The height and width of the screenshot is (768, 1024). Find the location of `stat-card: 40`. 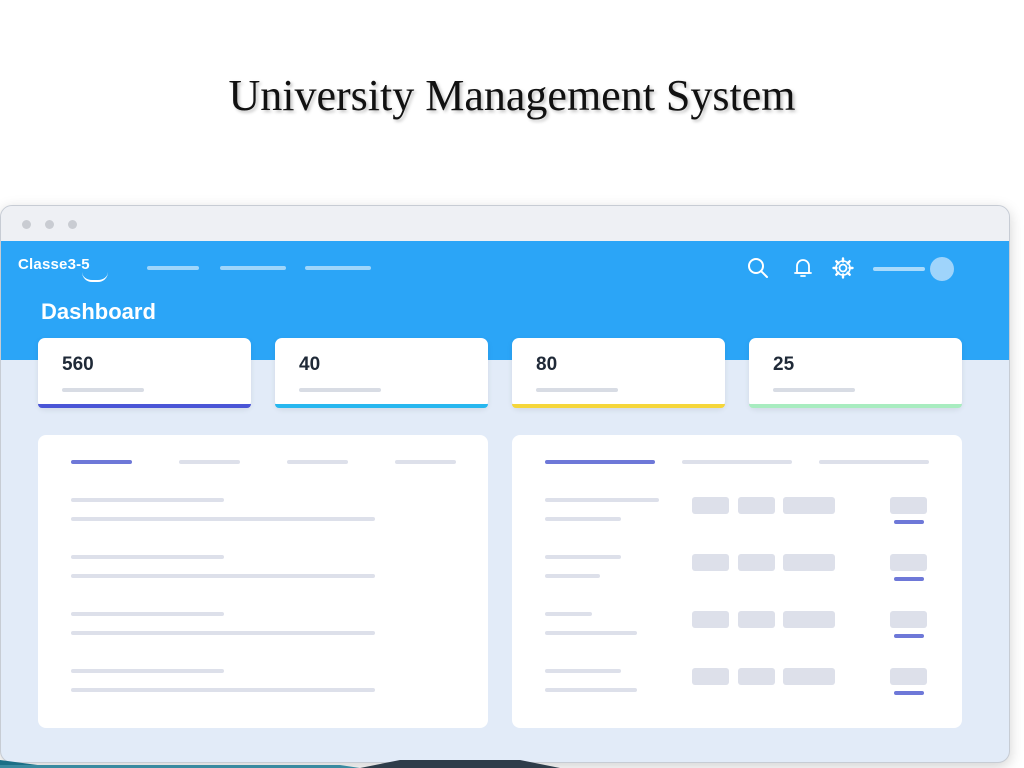

stat-card: 40 is located at coordinates (381, 373).